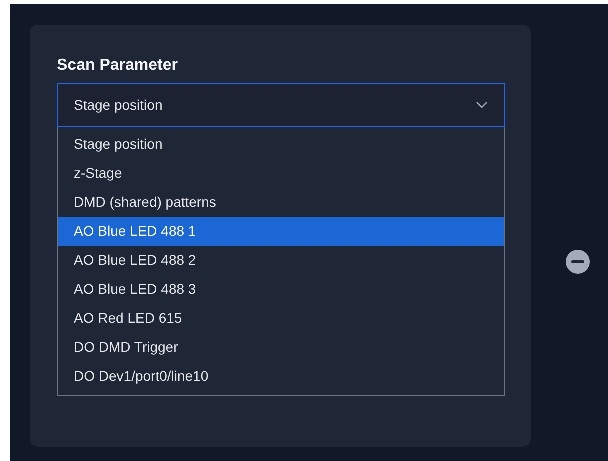 This screenshot has height=461, width=608. Describe the element at coordinates (281, 260) in the screenshot. I see `dropdown-option: AO Blue LED 488 2` at that location.